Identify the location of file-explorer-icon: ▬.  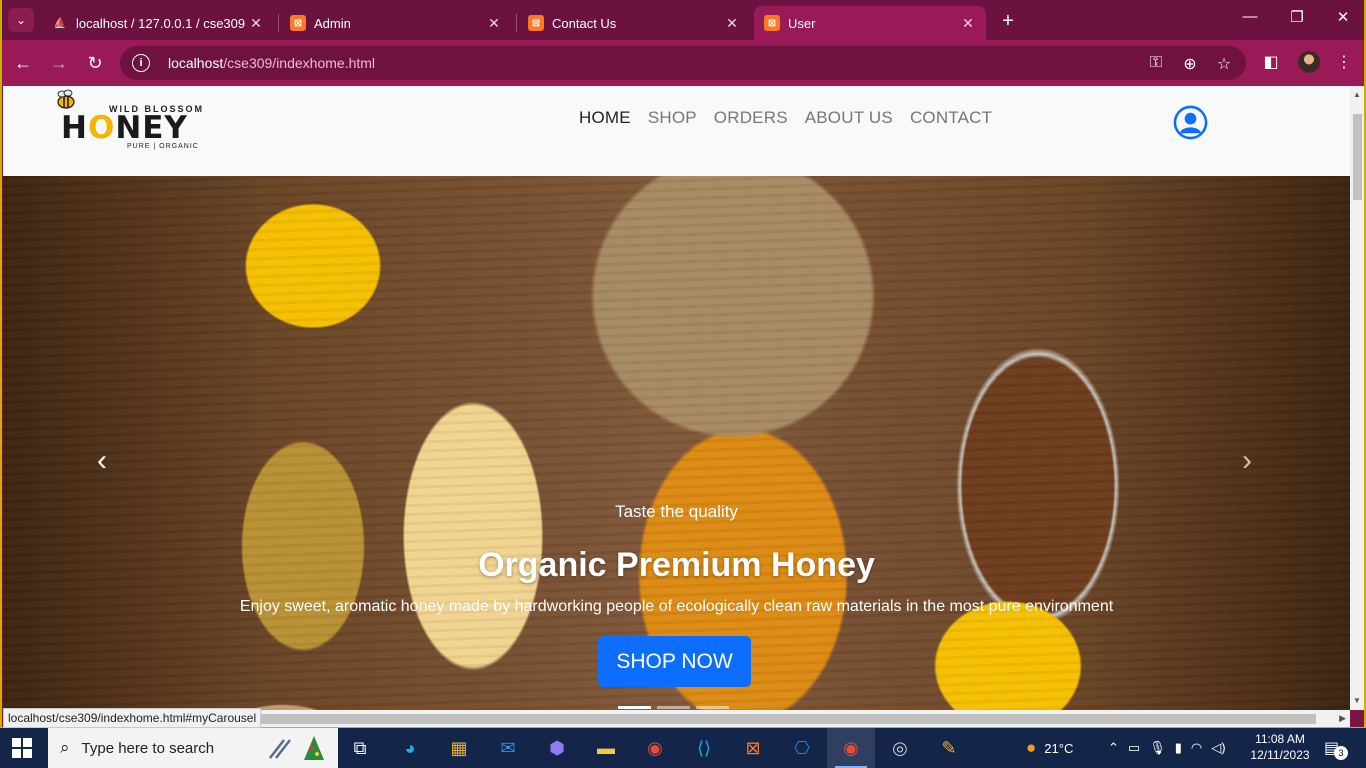
(606, 748).